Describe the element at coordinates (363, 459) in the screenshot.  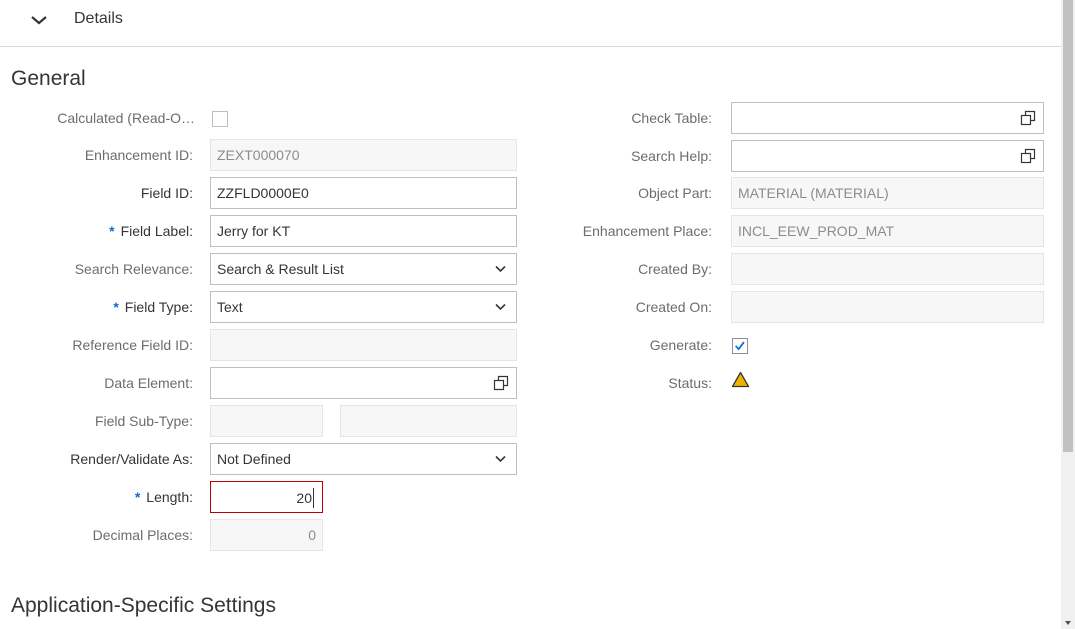
I see `render-validate-select: Not Defined` at that location.